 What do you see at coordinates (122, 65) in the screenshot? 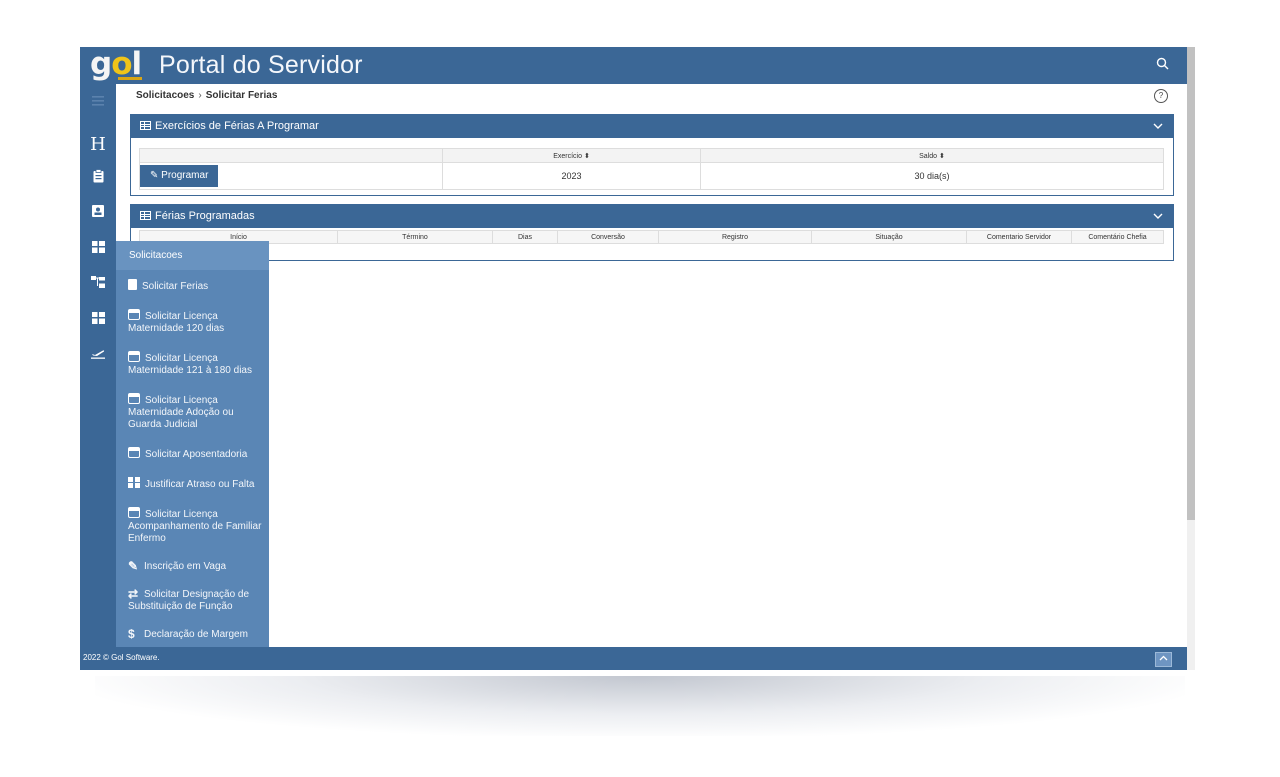
I see `gol-logo: gol` at bounding box center [122, 65].